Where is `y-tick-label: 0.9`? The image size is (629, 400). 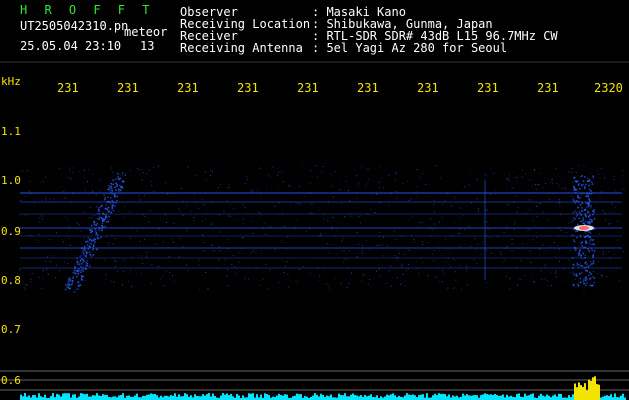 y-tick-label: 0.9 is located at coordinates (11, 231).